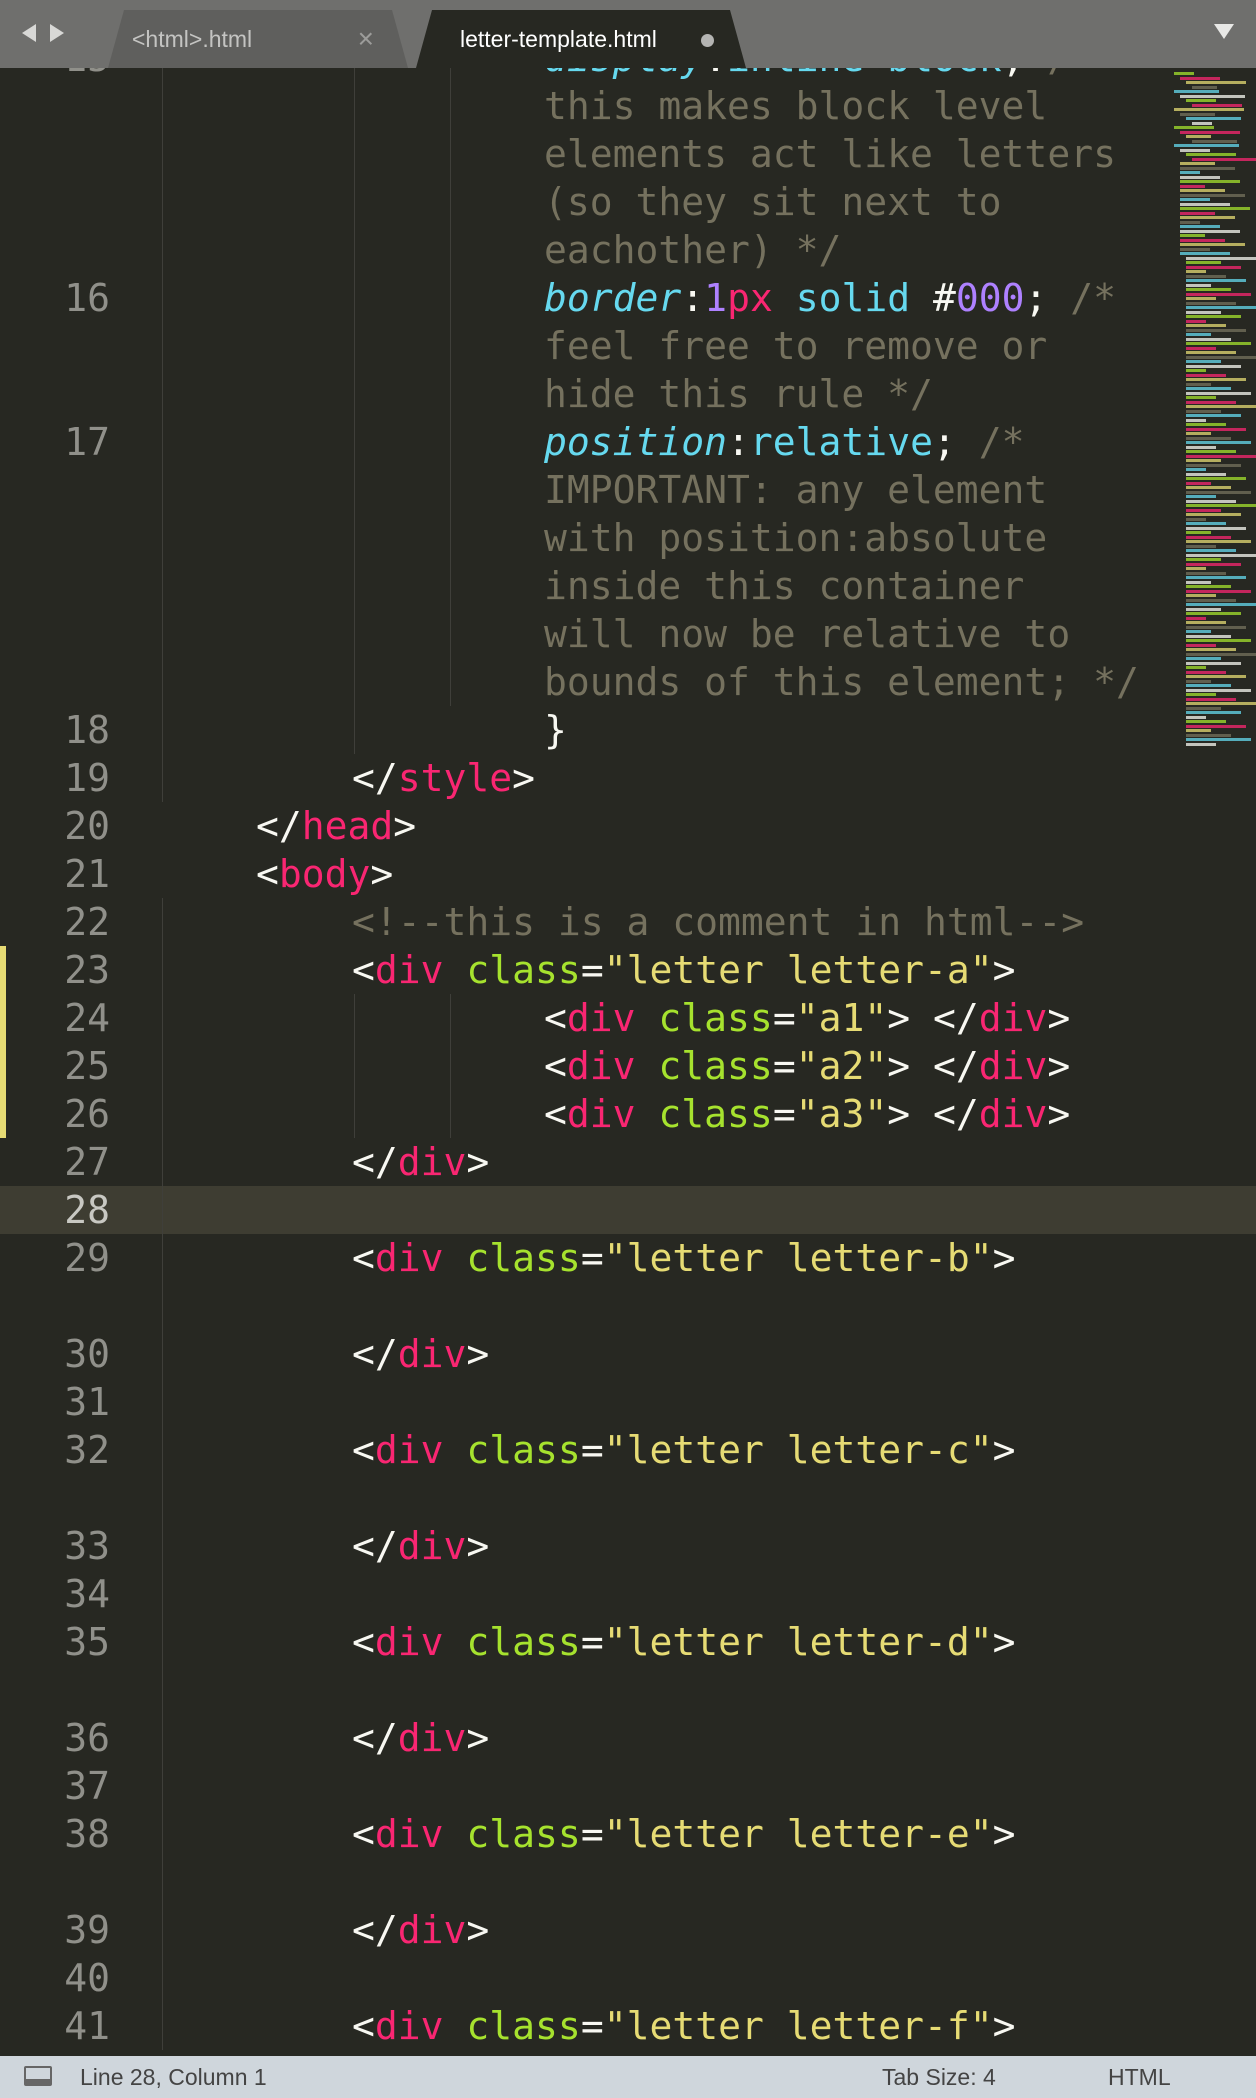 The height and width of the screenshot is (2098, 1256). Describe the element at coordinates (628, 1786) in the screenshot. I see `code-line: 37` at that location.